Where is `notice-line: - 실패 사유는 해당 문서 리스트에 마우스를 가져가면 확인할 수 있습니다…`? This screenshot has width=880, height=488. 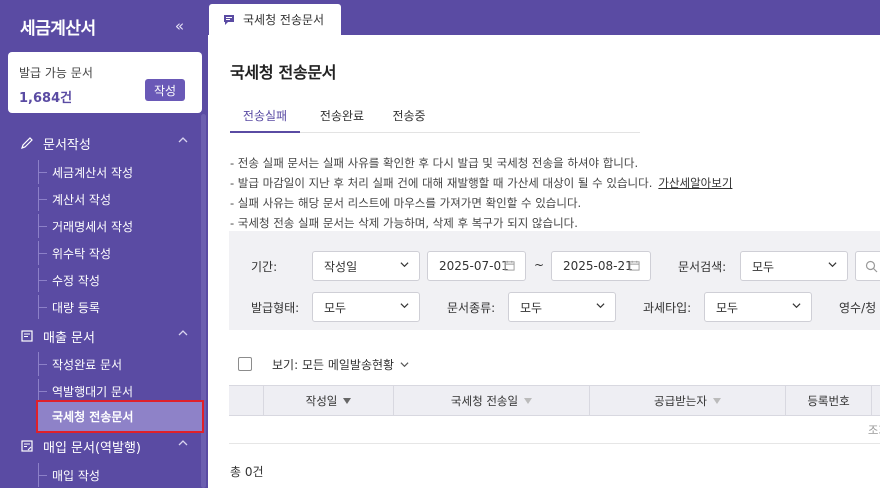 notice-line: - 실패 사유는 해당 문서 리스트에 마우스를 가져가면 확인할 수 있습니다… is located at coordinates (406, 203).